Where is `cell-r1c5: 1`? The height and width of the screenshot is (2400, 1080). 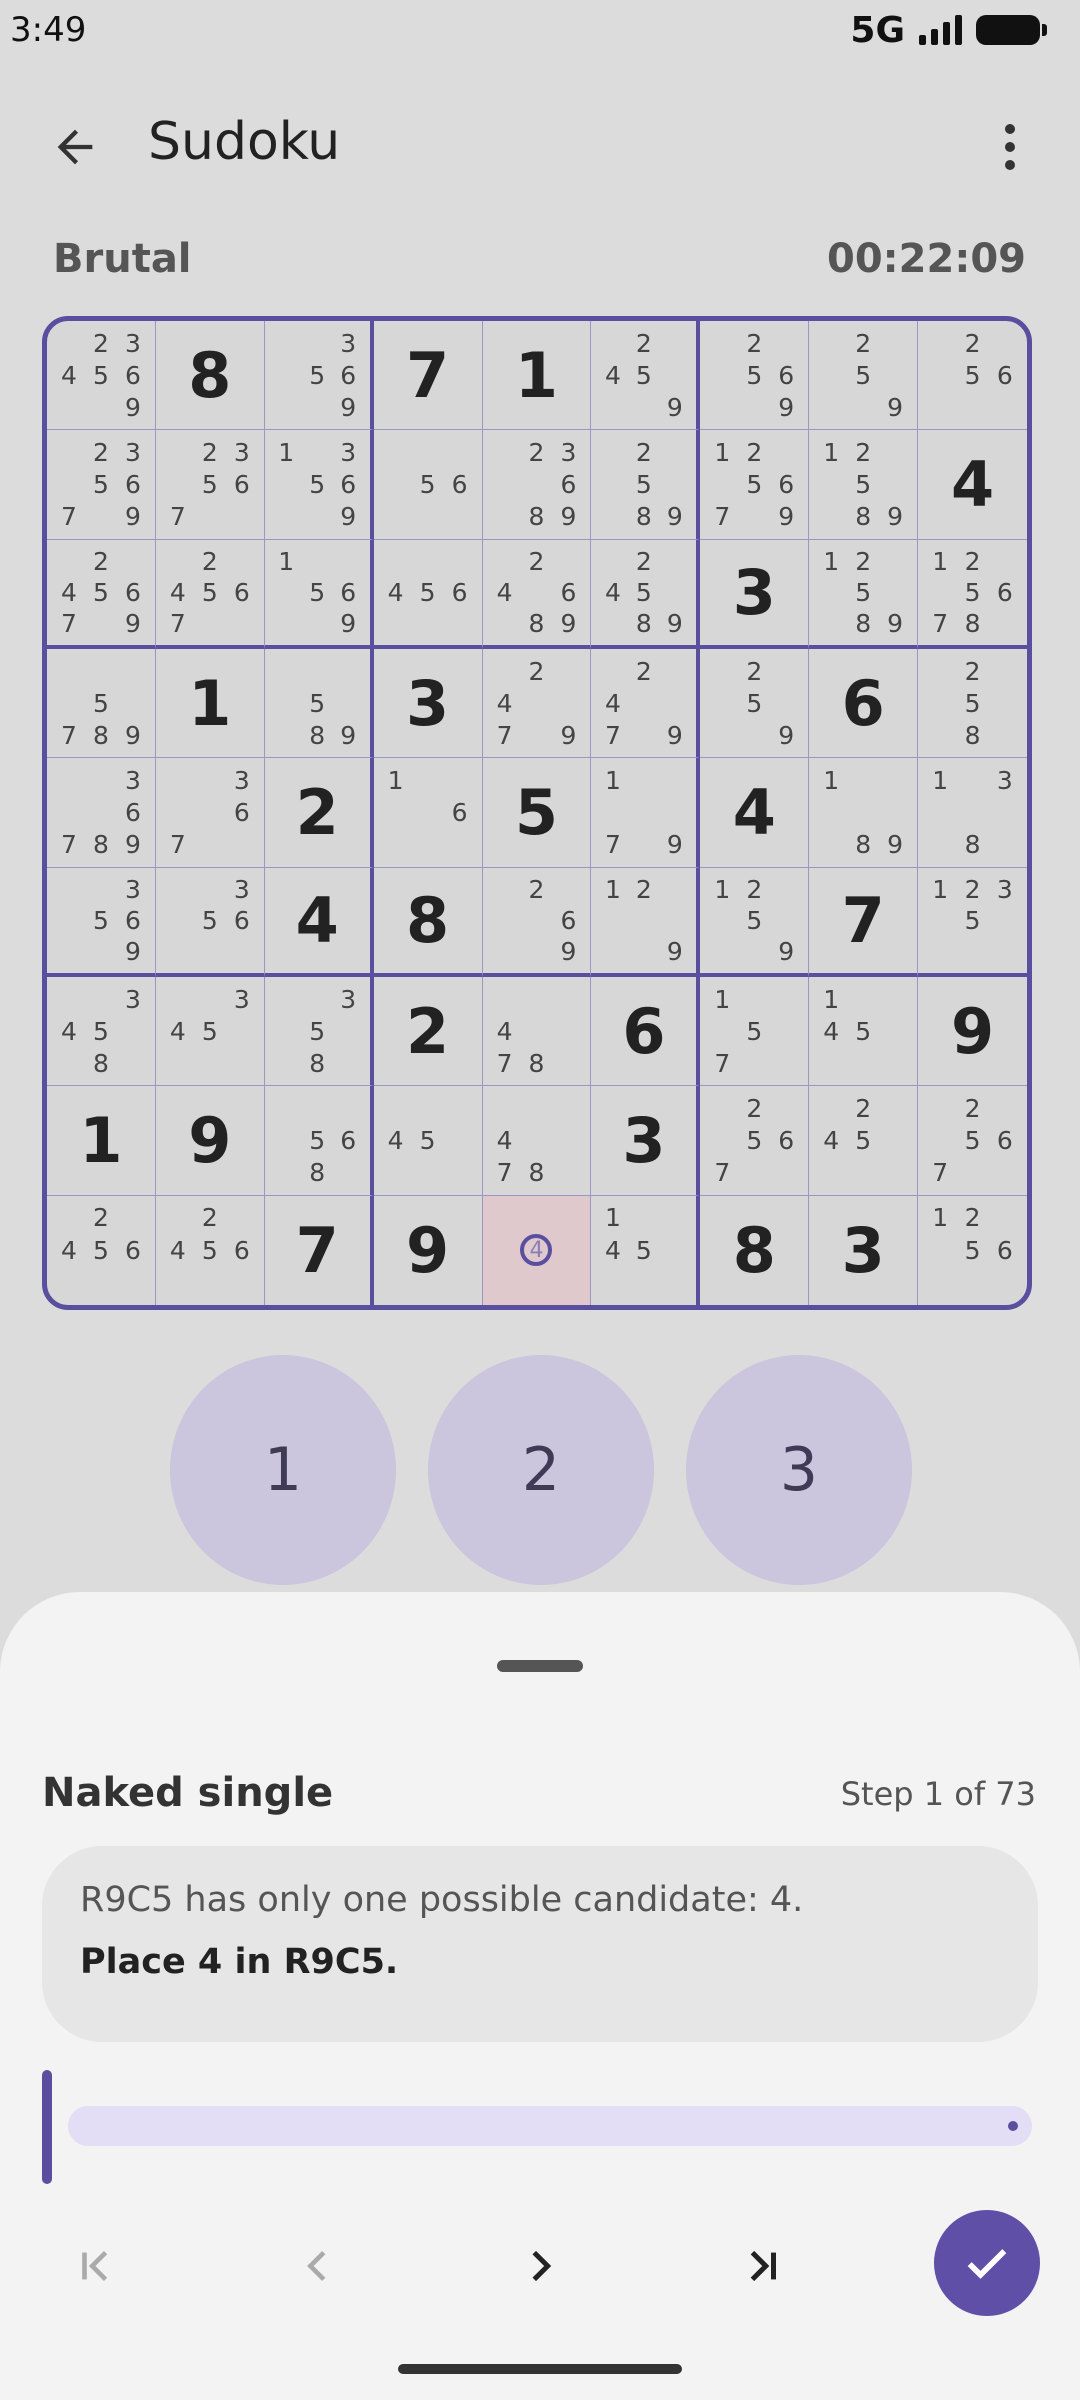
cell-r1c5: 1 is located at coordinates (537, 376).